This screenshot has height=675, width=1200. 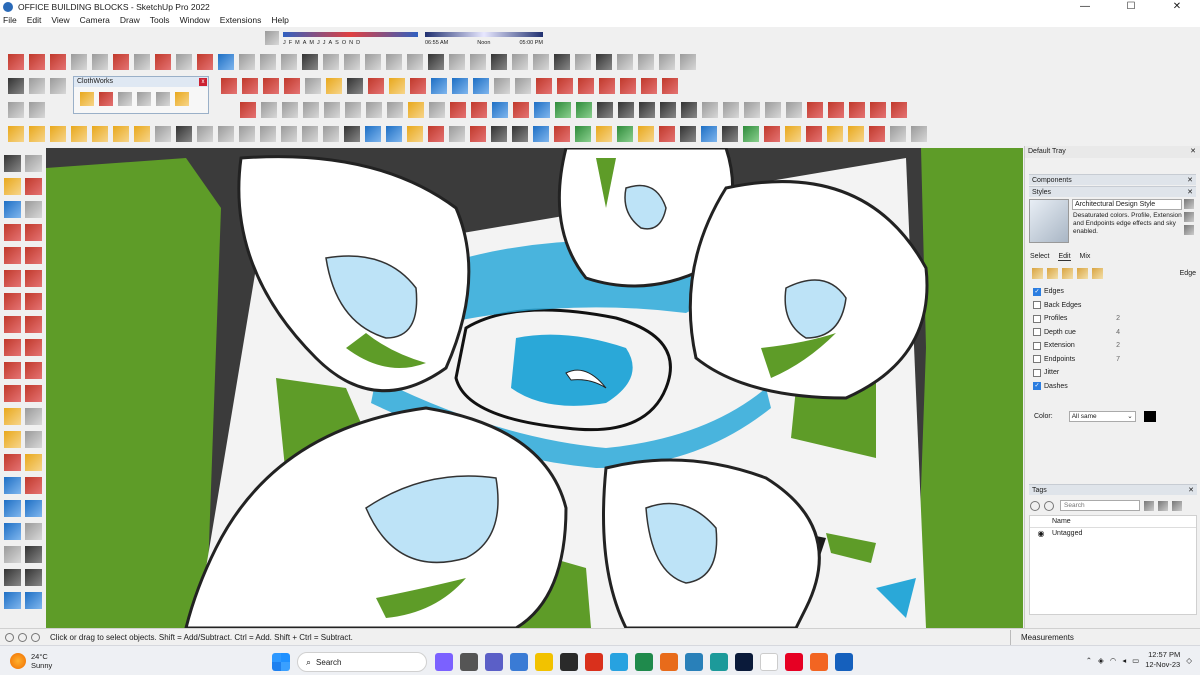 I want to click on tags-search-input, so click(x=1100, y=505).